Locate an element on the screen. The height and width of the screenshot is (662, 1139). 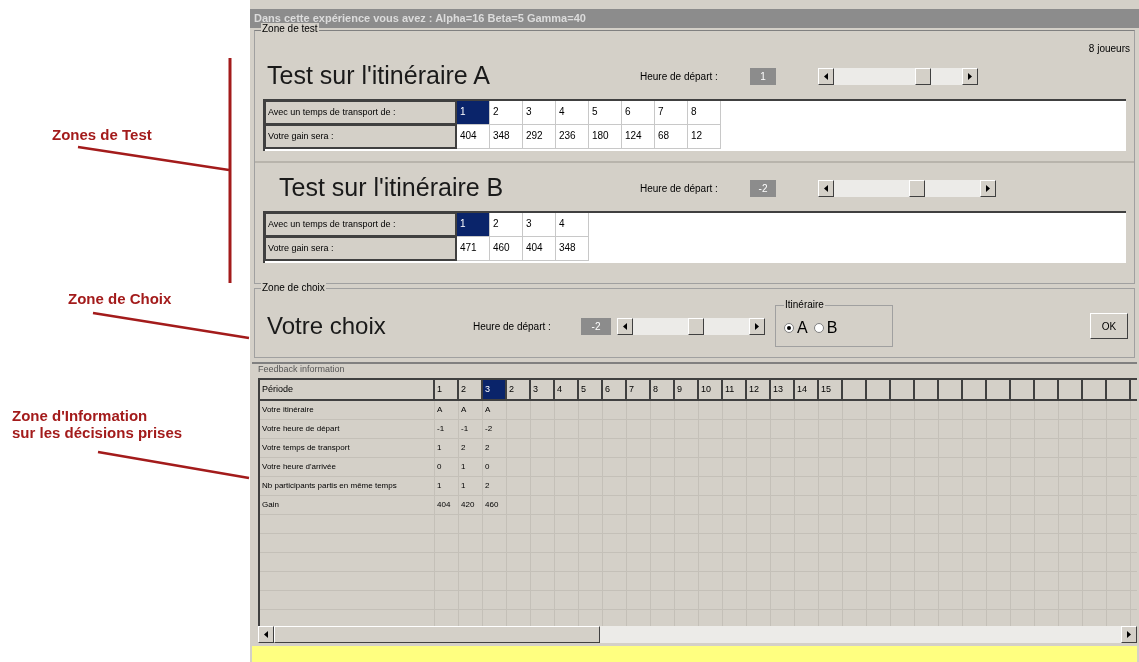
row-header: Gain is located at coordinates (347, 505).